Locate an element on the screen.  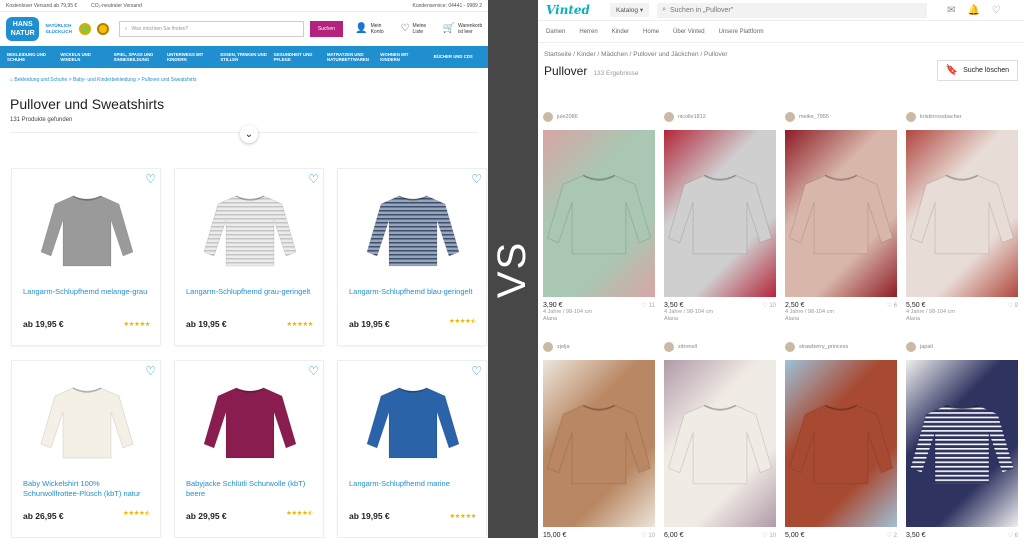
item-card: zjelja 15,00 € ♡ 10 is located at coordinates (599, 439).